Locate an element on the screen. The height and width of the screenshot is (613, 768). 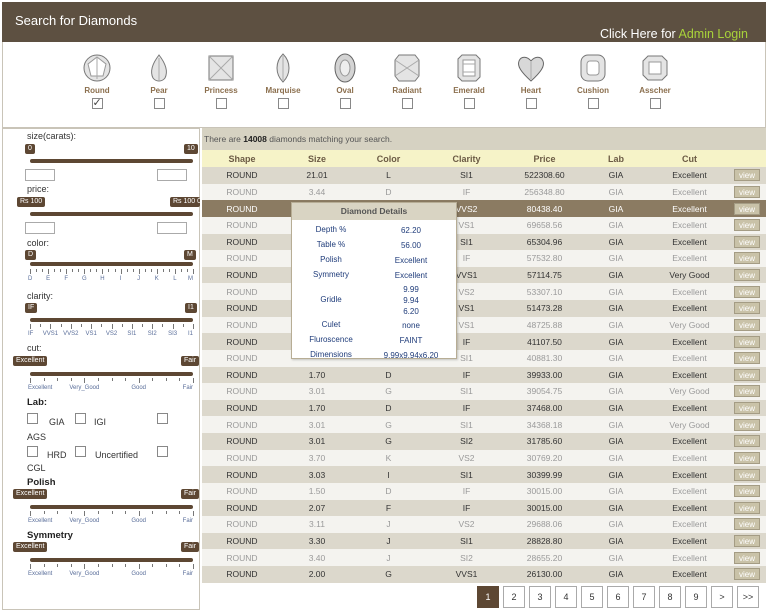
shape-option-radiant: Radiant is located at coordinates (407, 80).